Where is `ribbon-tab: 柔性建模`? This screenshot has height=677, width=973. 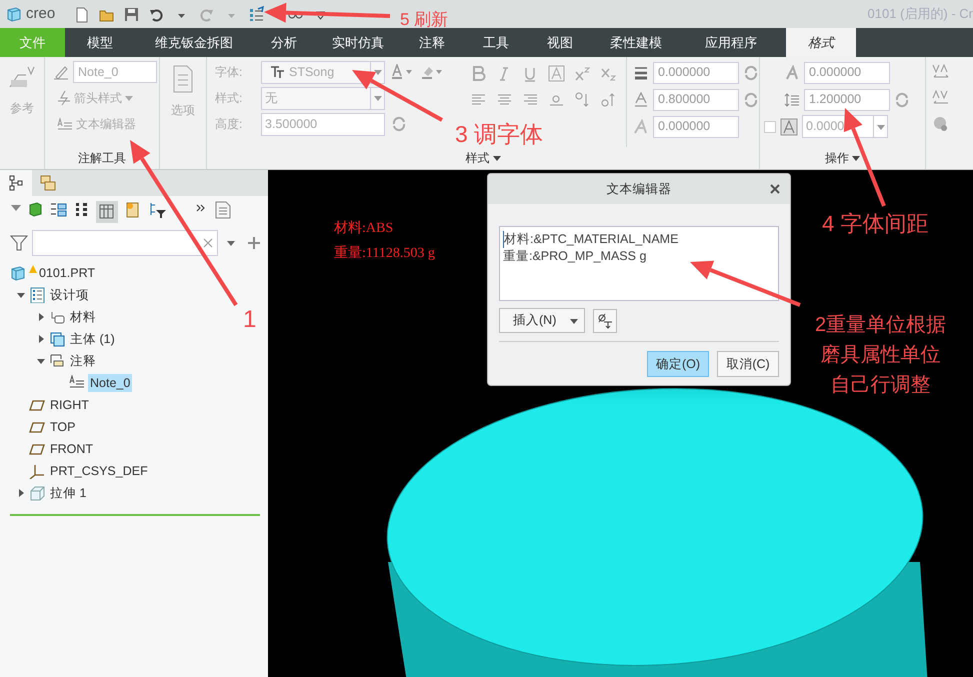 ribbon-tab: 柔性建模 is located at coordinates (636, 42).